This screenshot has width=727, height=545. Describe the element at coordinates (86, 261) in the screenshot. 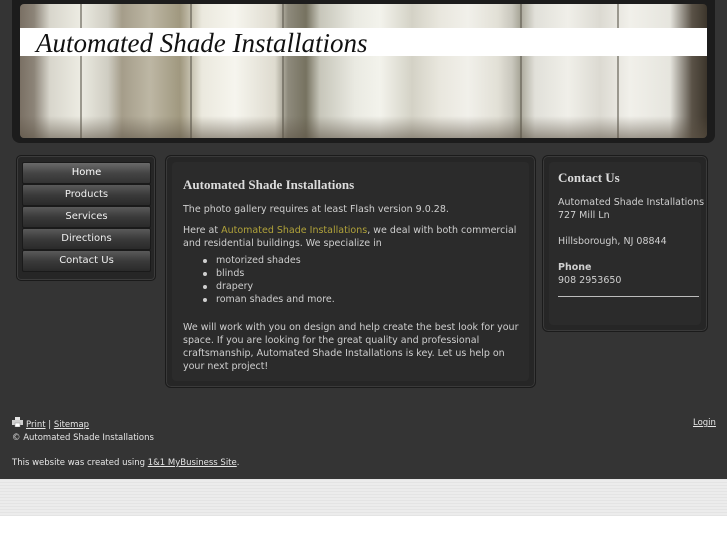

I see `nav-item-contact-us: Contact Us` at that location.